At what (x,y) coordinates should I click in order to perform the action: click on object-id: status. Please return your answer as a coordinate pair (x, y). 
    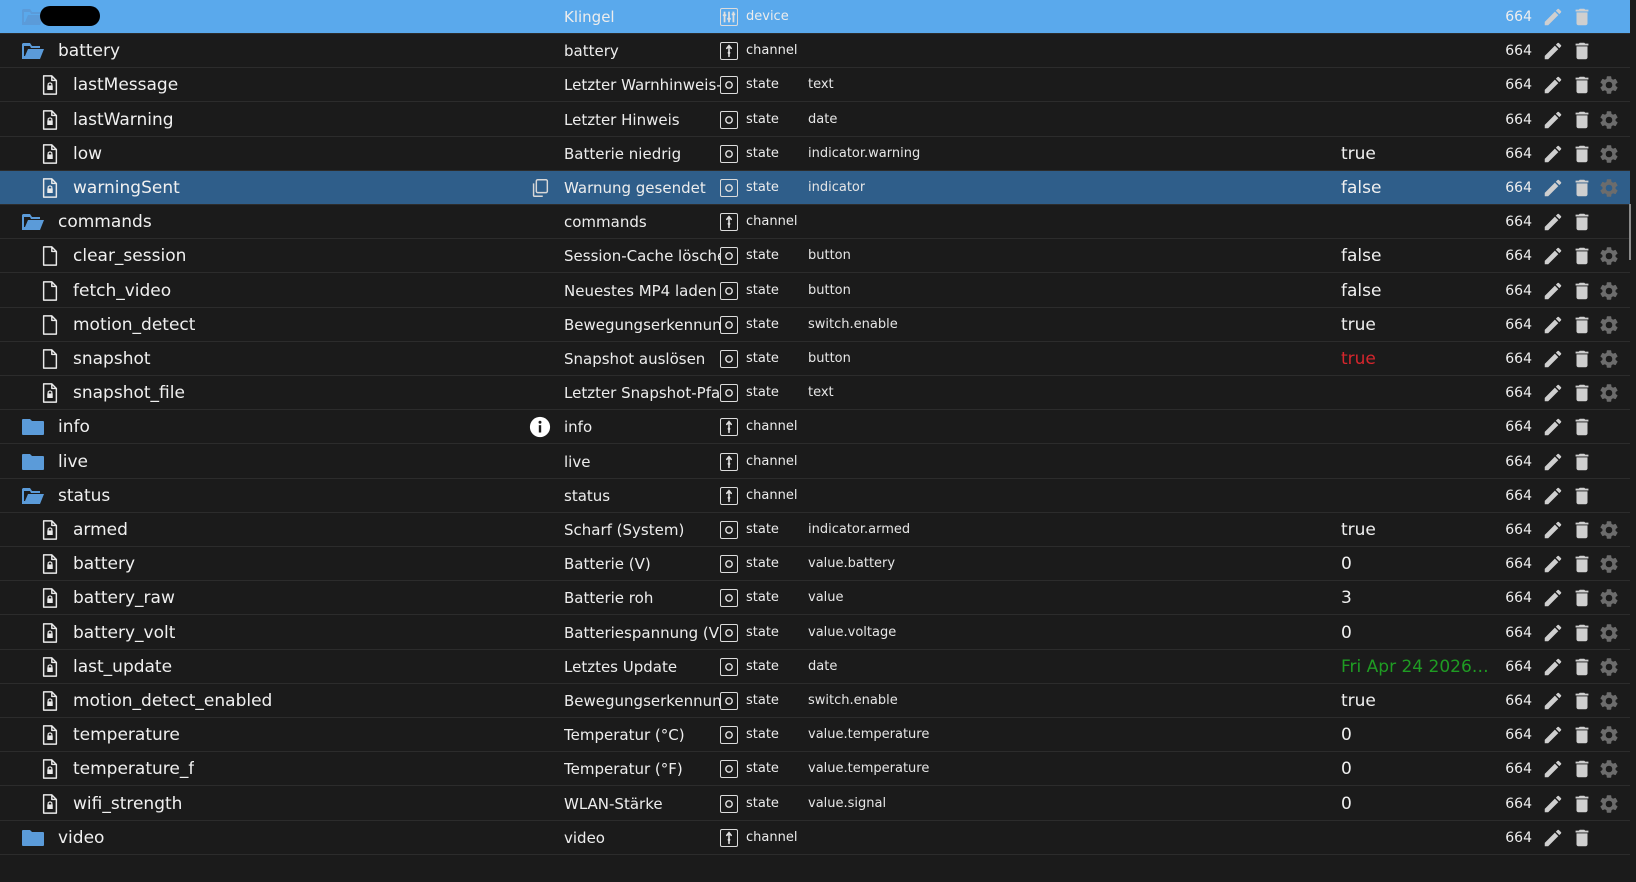
    Looking at the image, I should click on (84, 496).